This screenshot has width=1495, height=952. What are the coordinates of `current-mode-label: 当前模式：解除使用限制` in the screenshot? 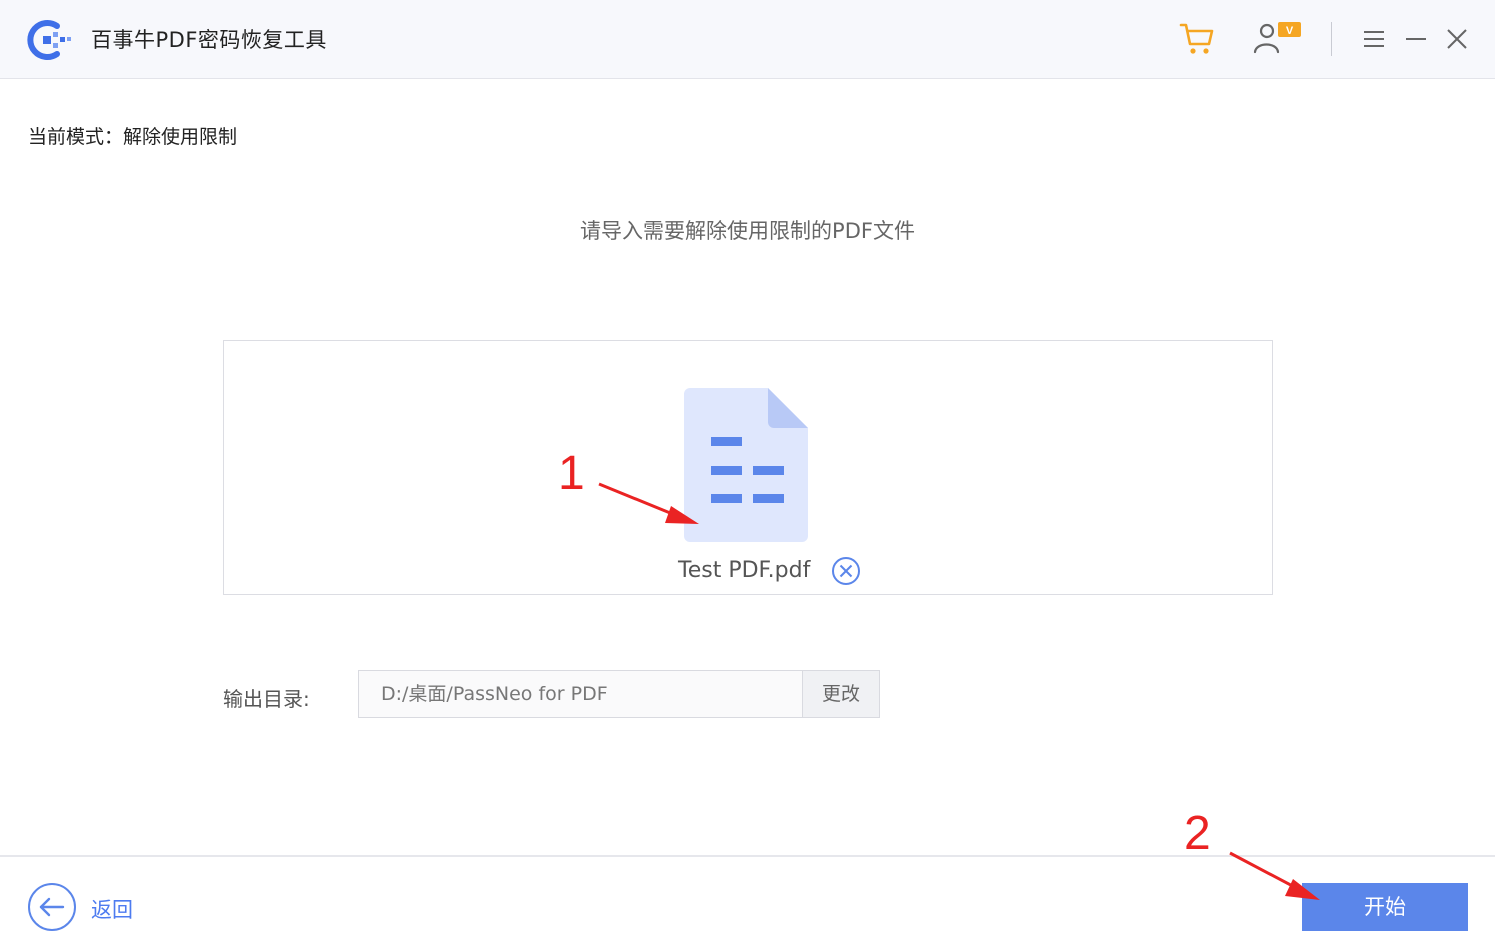 It's located at (133, 137).